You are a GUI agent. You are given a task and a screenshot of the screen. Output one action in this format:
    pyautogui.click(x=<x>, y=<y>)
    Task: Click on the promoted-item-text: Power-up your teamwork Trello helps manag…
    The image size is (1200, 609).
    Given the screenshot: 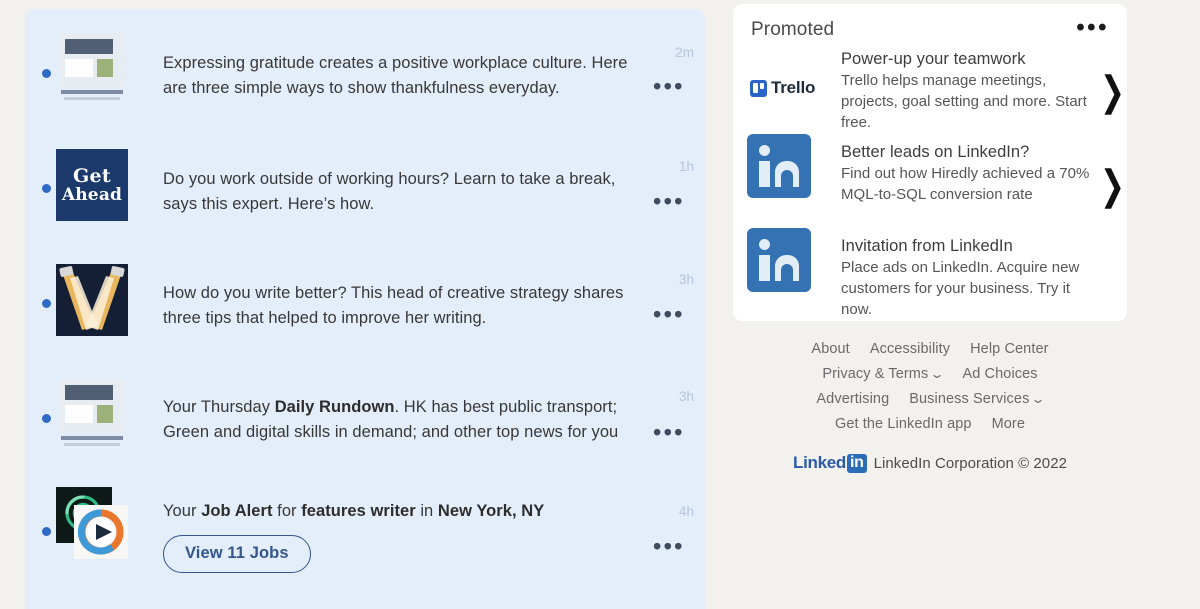 What is the action you would take?
    pyautogui.click(x=973, y=90)
    